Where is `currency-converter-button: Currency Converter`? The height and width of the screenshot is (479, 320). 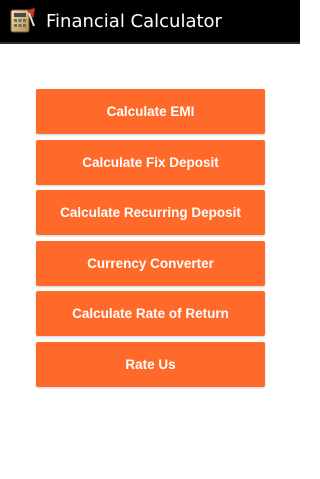 currency-converter-button: Currency Converter is located at coordinates (150, 263).